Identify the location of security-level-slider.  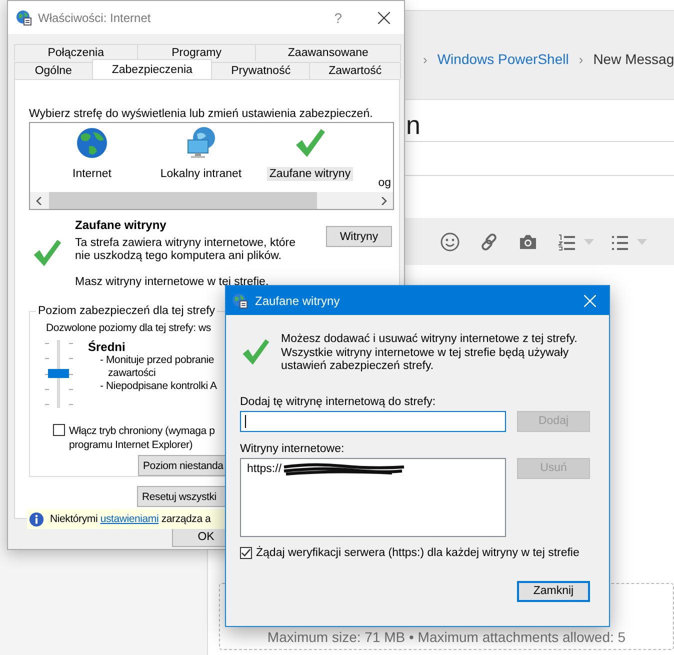
(59, 374).